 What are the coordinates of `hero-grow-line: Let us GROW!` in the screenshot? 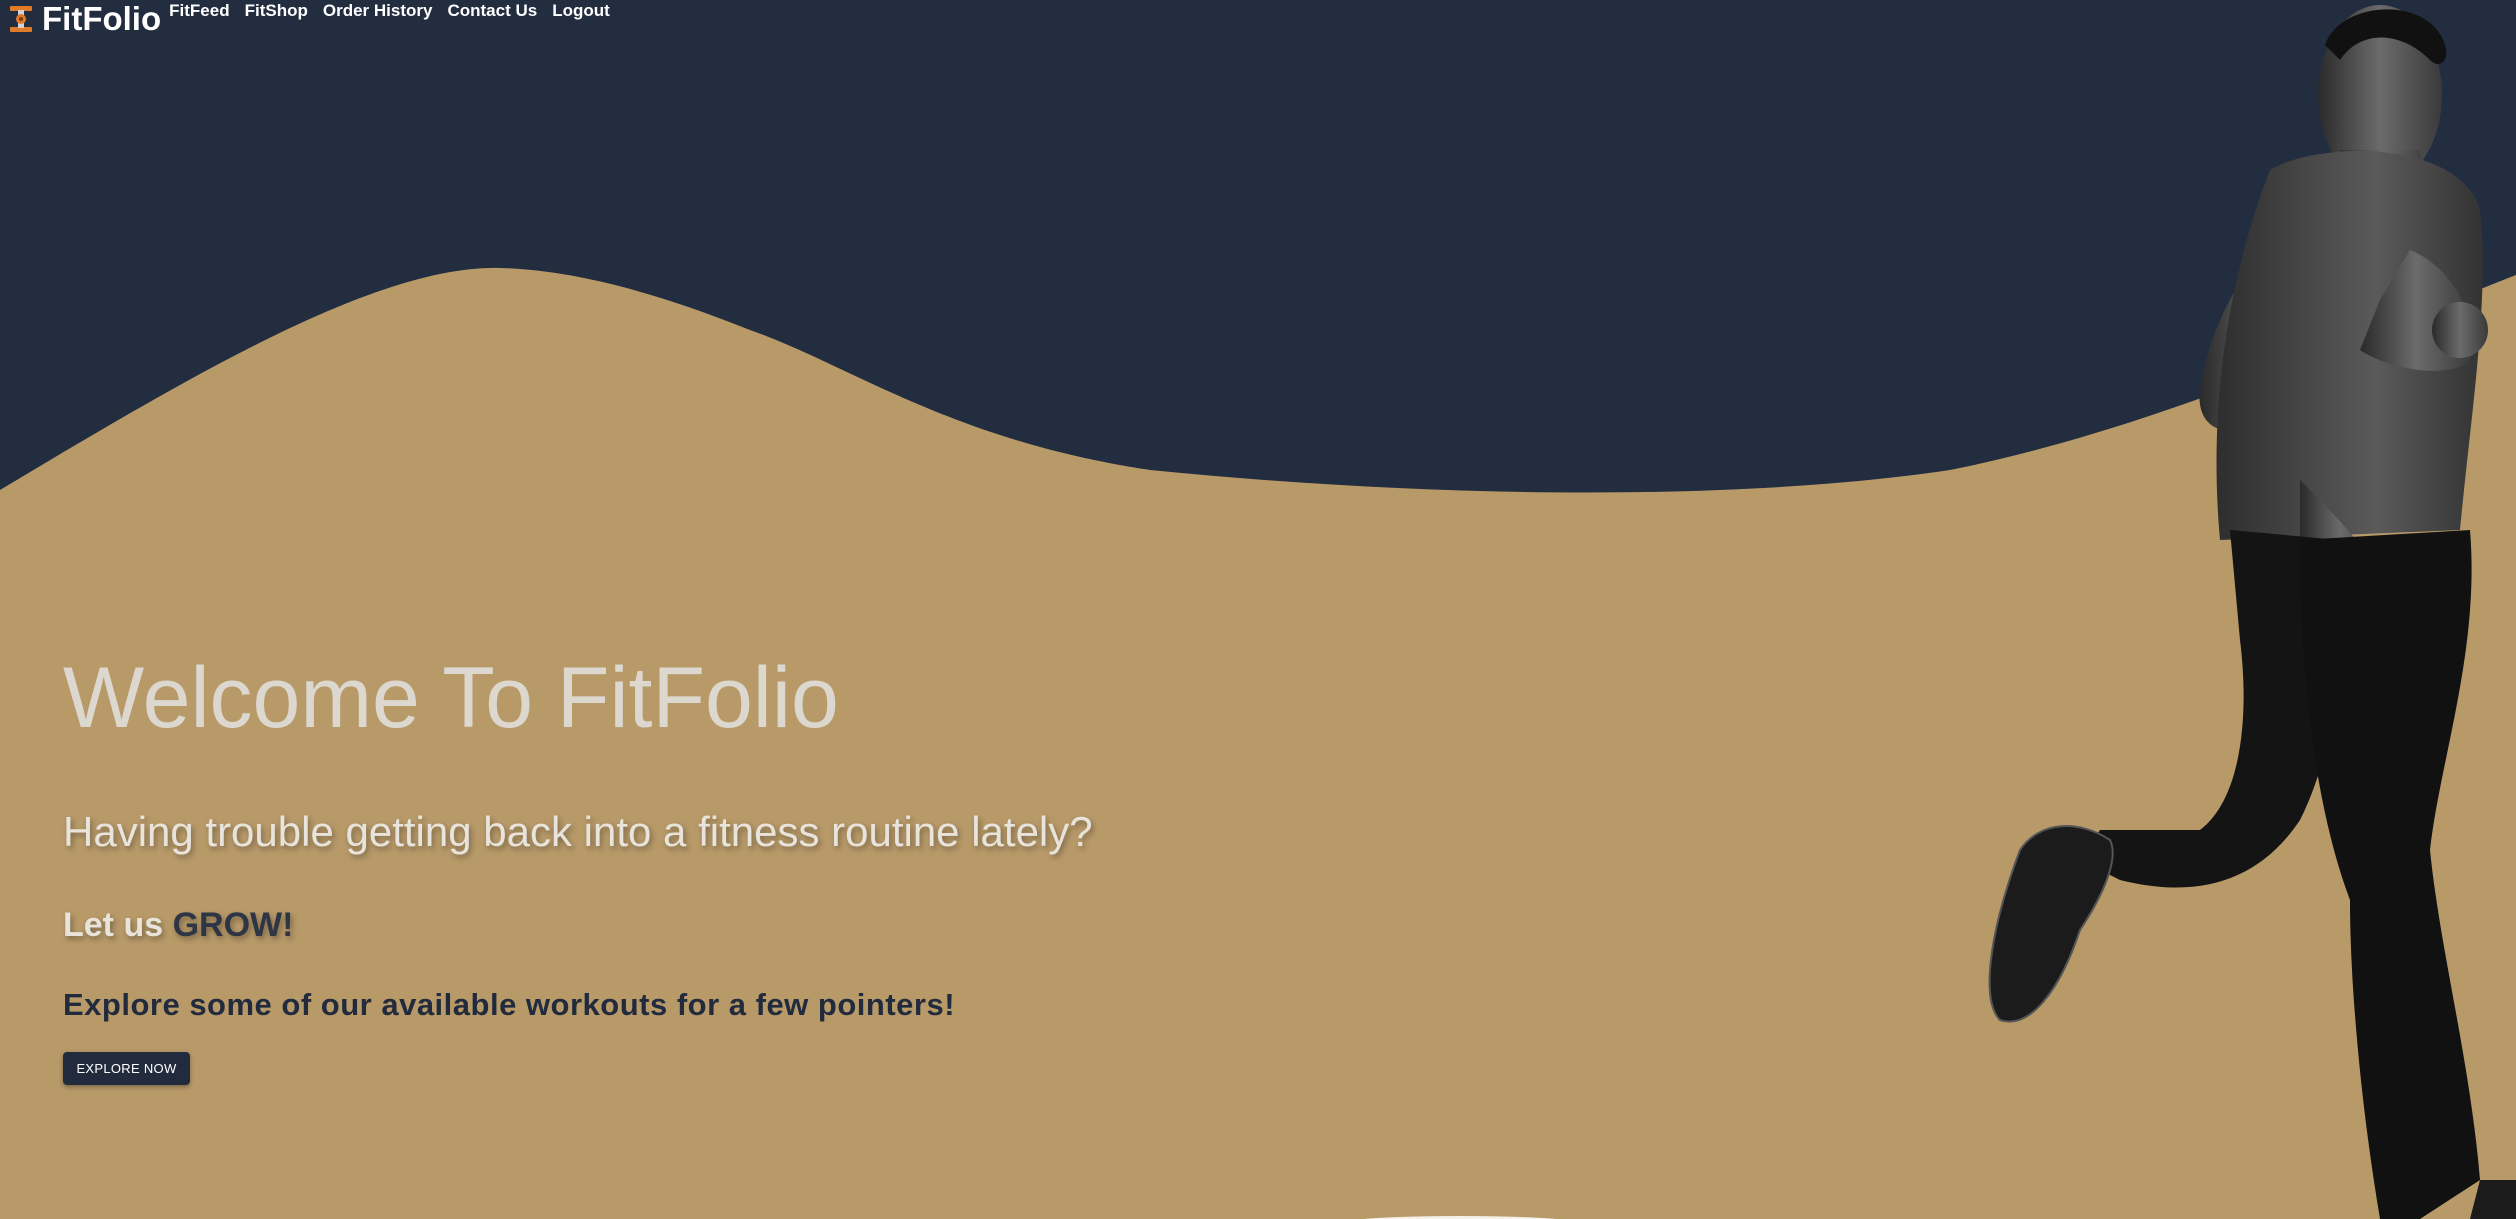 It's located at (178, 925).